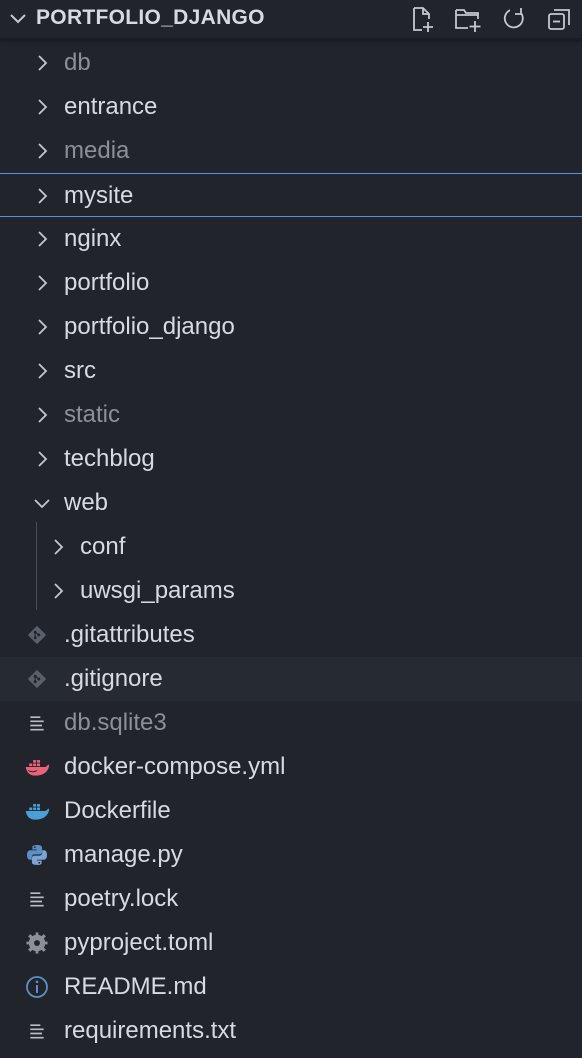 The width and height of the screenshot is (582, 1058). I want to click on file-label: Dockerfile, so click(117, 810).